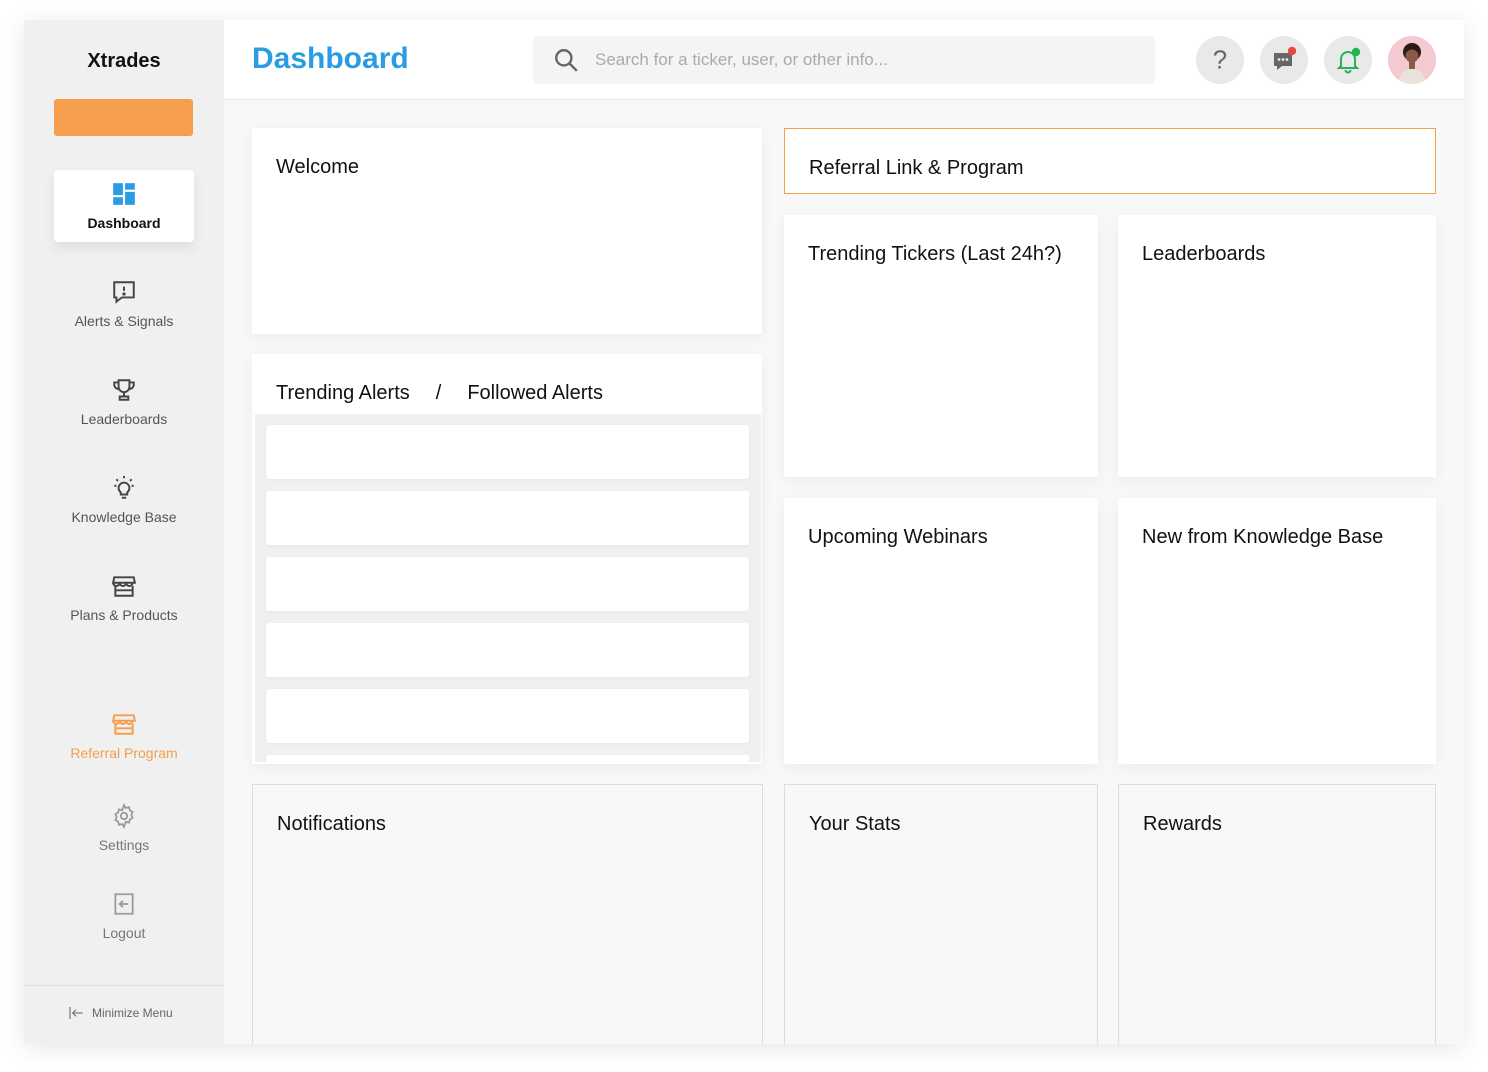 Image resolution: width=1488 pixels, height=1072 pixels. I want to click on sidebar-item-label: Knowledge Base, so click(124, 517).